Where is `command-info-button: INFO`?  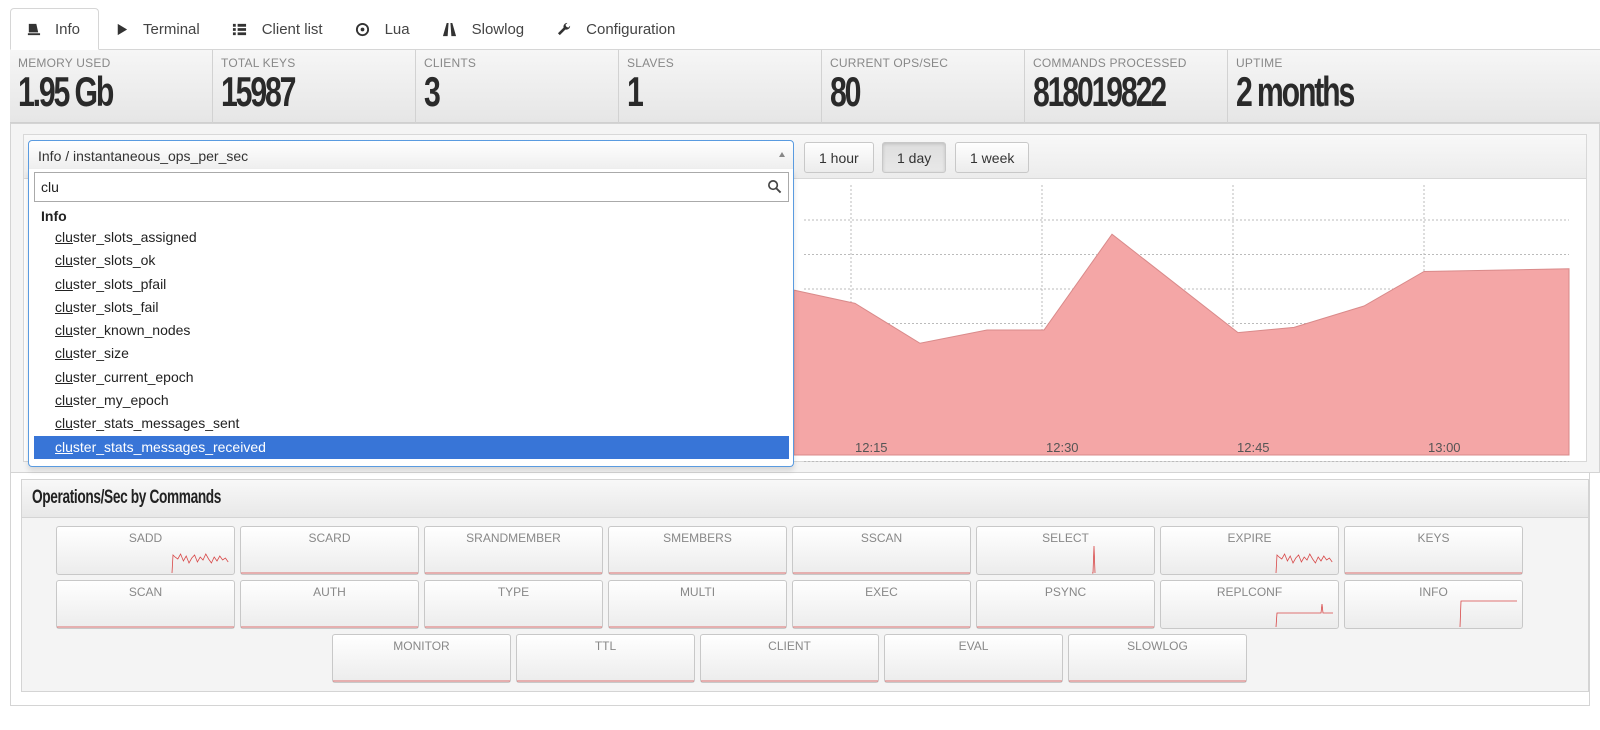 command-info-button: INFO is located at coordinates (1433, 604).